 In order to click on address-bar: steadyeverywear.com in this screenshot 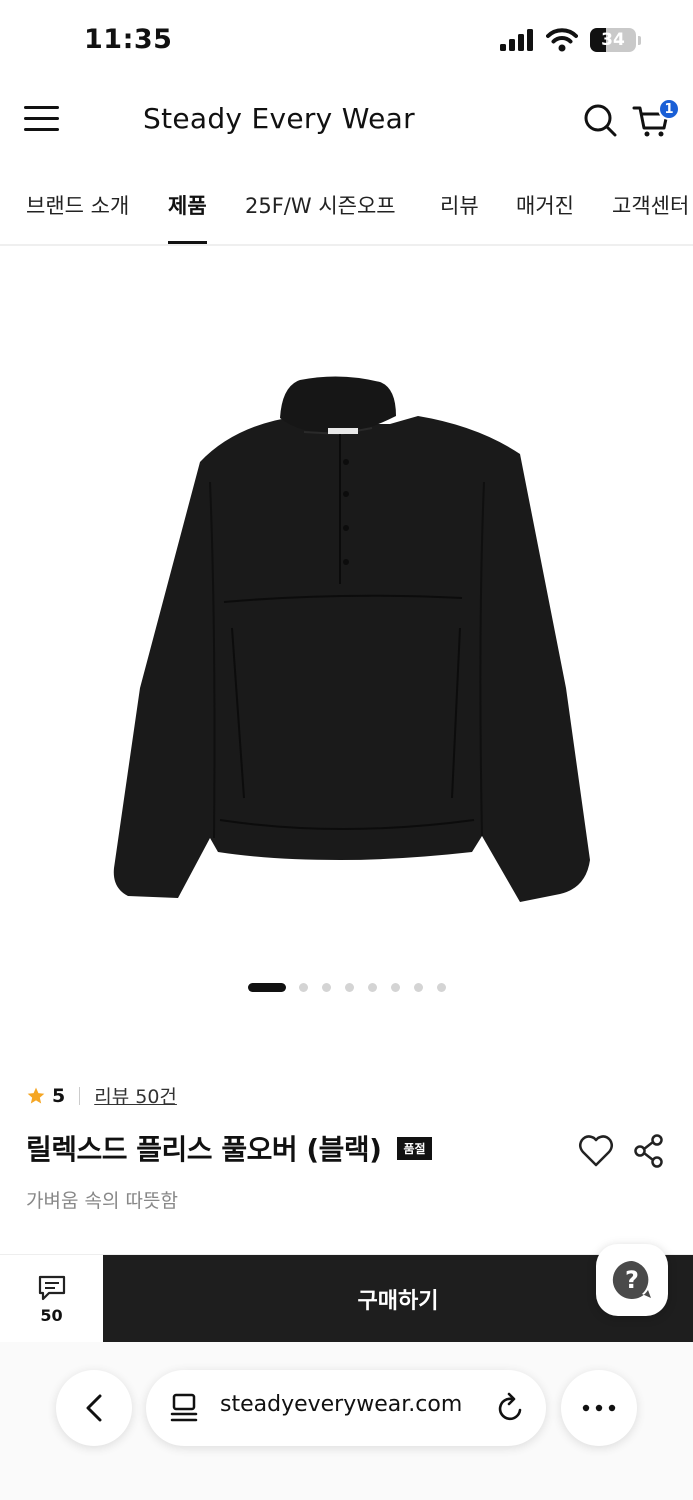, I will do `click(346, 1408)`.